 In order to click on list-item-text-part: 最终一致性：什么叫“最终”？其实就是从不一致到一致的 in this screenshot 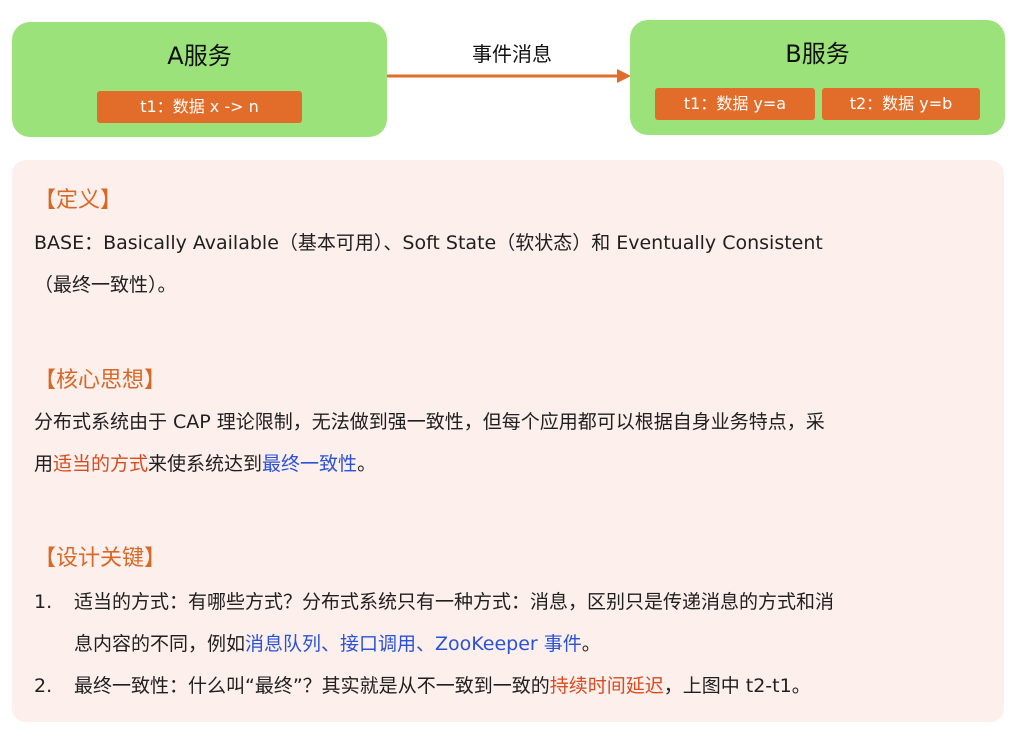, I will do `click(312, 686)`.